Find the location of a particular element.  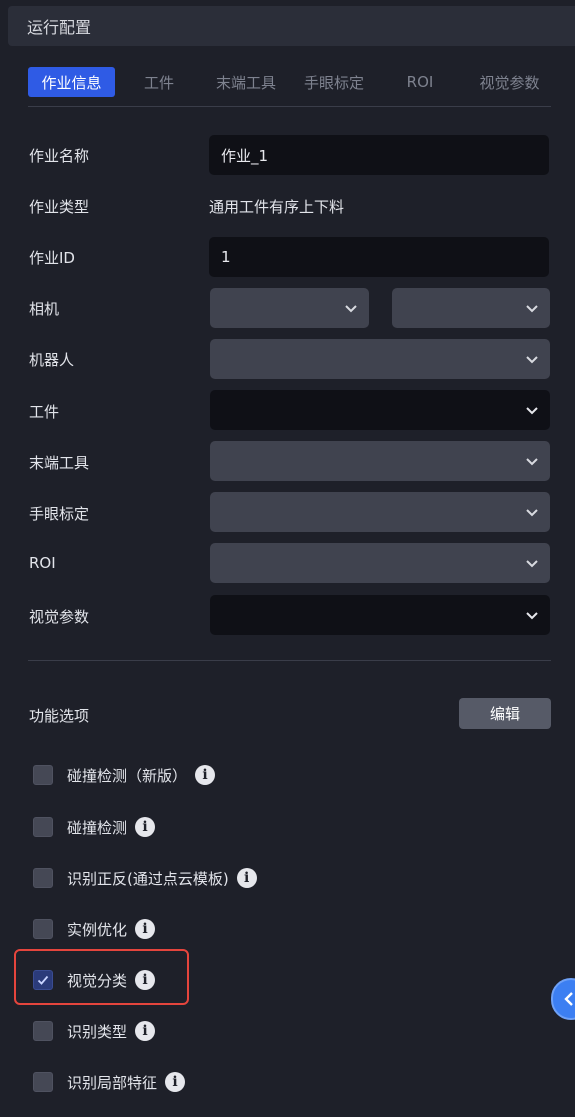

job-name-input: 作业_1 is located at coordinates (379, 155).